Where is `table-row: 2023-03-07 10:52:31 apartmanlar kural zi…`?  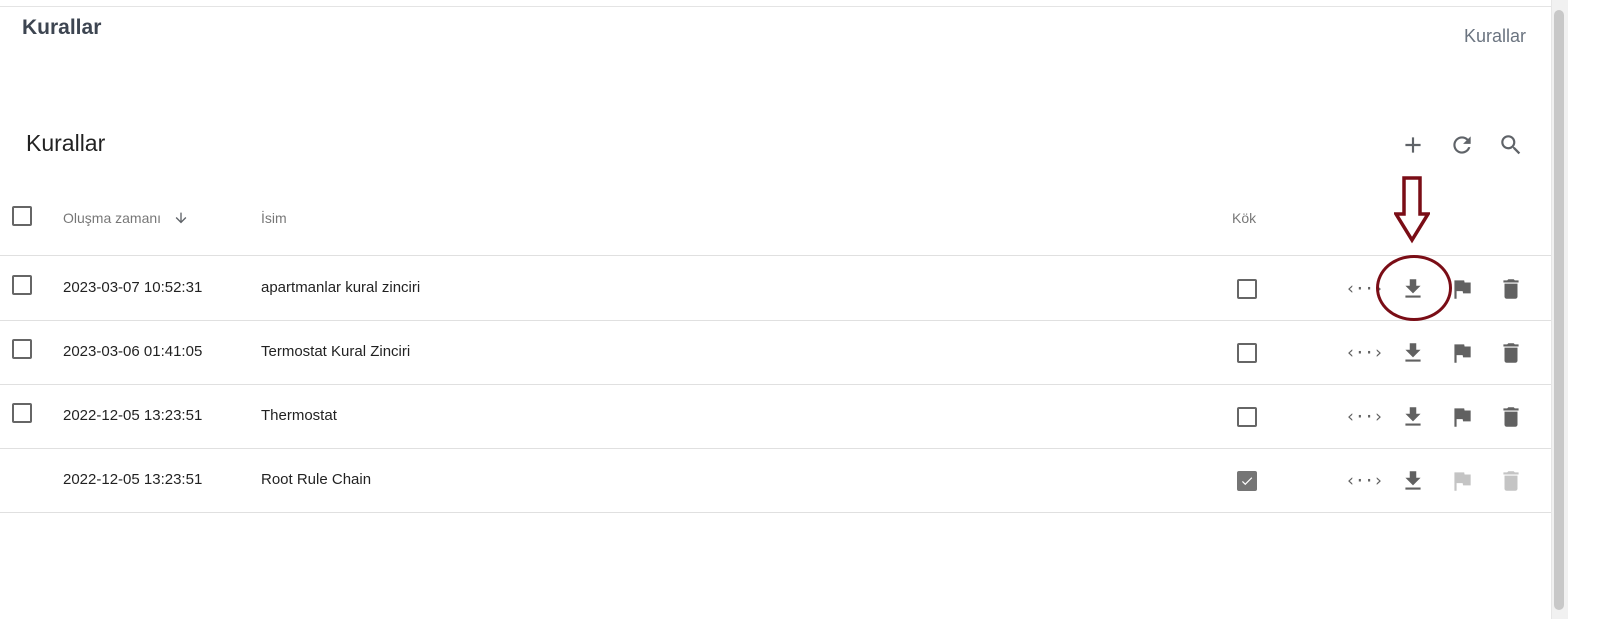 table-row: 2023-03-07 10:52:31 apartmanlar kural zi… is located at coordinates (775, 289).